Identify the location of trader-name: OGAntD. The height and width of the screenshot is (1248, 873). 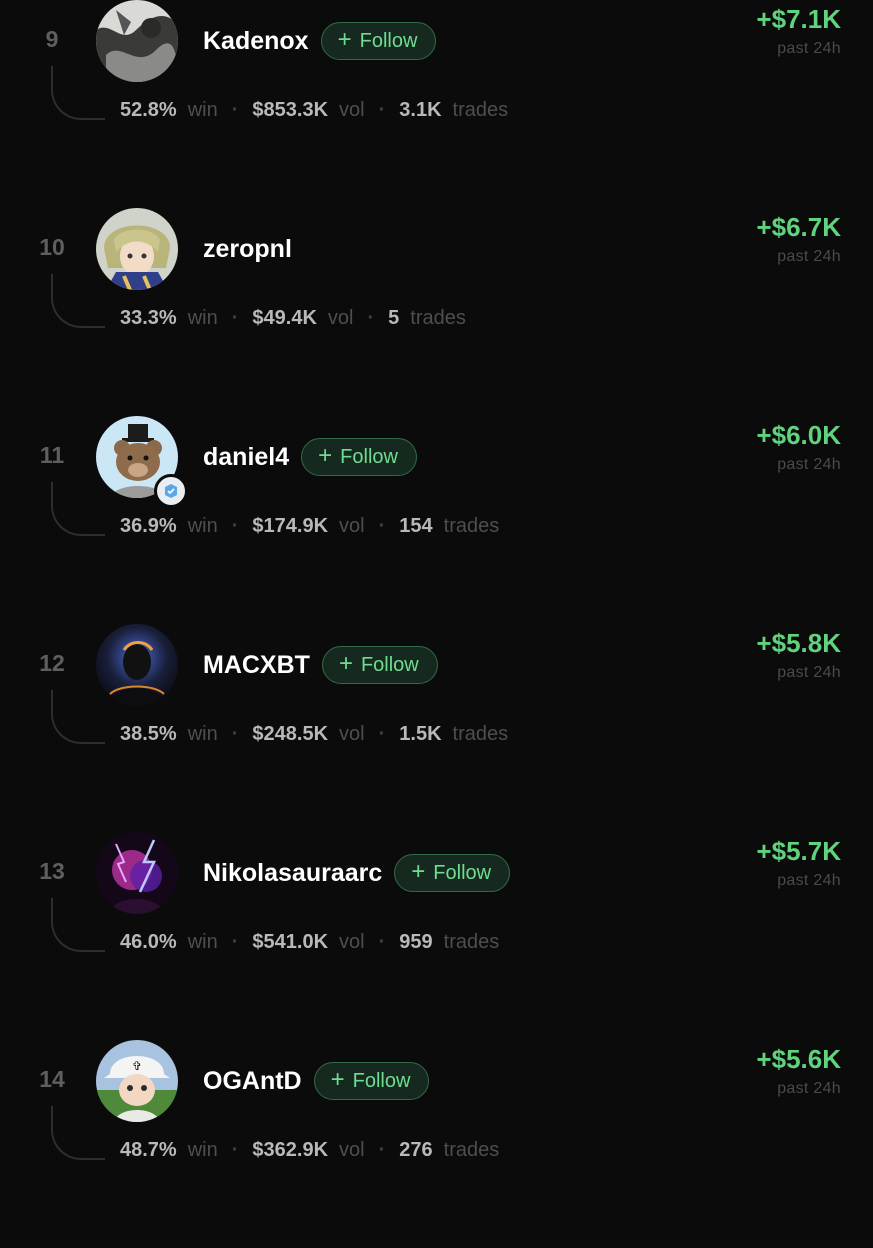
(252, 1081).